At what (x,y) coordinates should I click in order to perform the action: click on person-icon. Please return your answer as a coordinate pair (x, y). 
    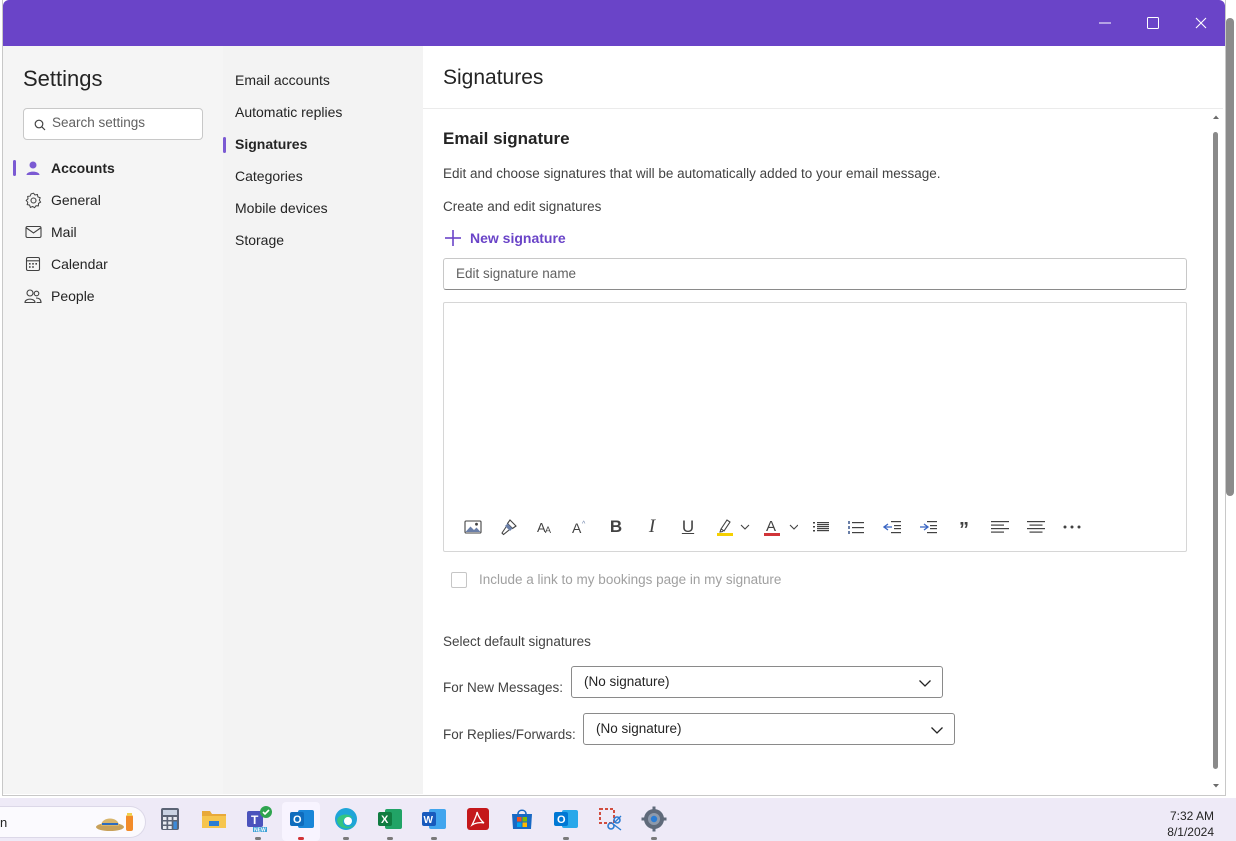
    Looking at the image, I should click on (33, 168).